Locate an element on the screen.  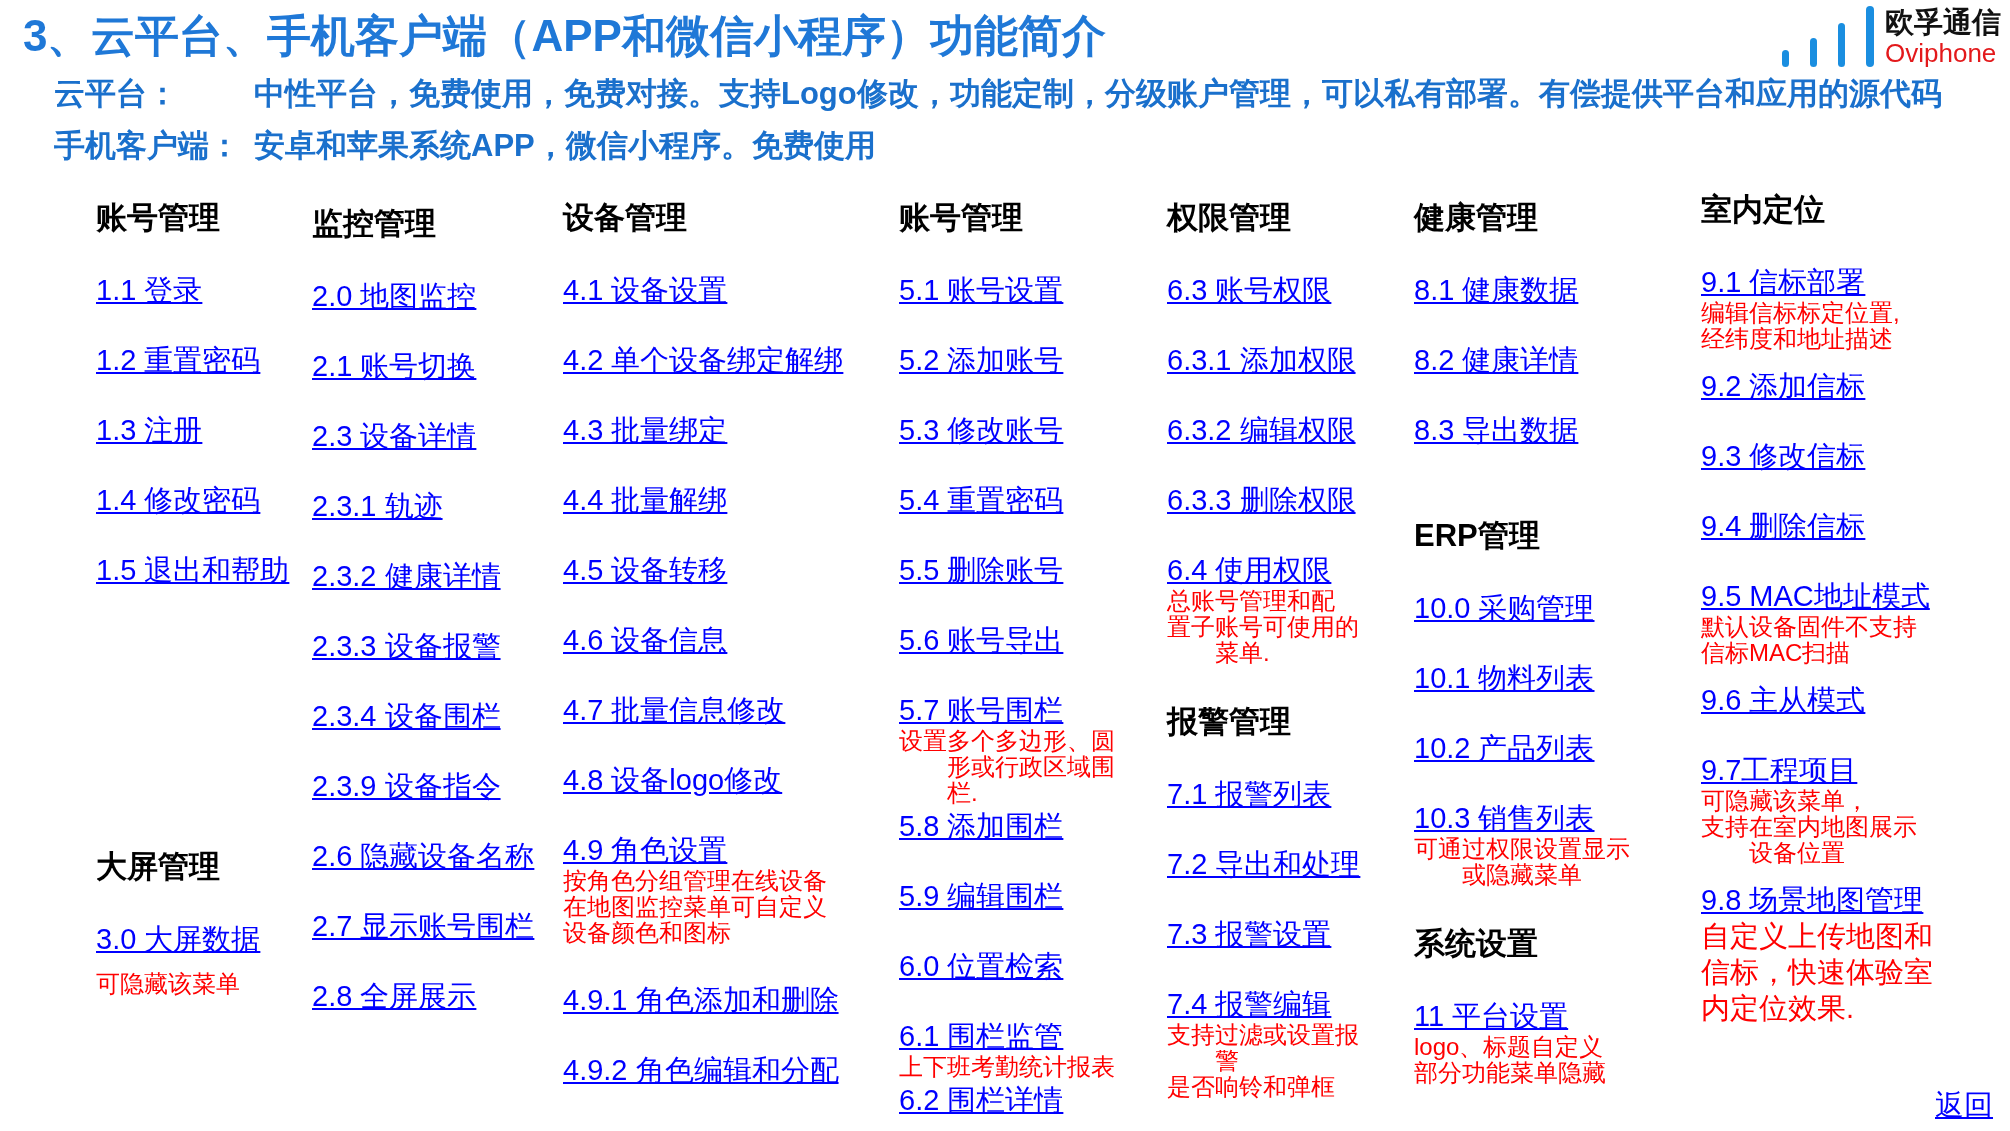
menu-link: 9.8 场景地图管理 is located at coordinates (1812, 900).